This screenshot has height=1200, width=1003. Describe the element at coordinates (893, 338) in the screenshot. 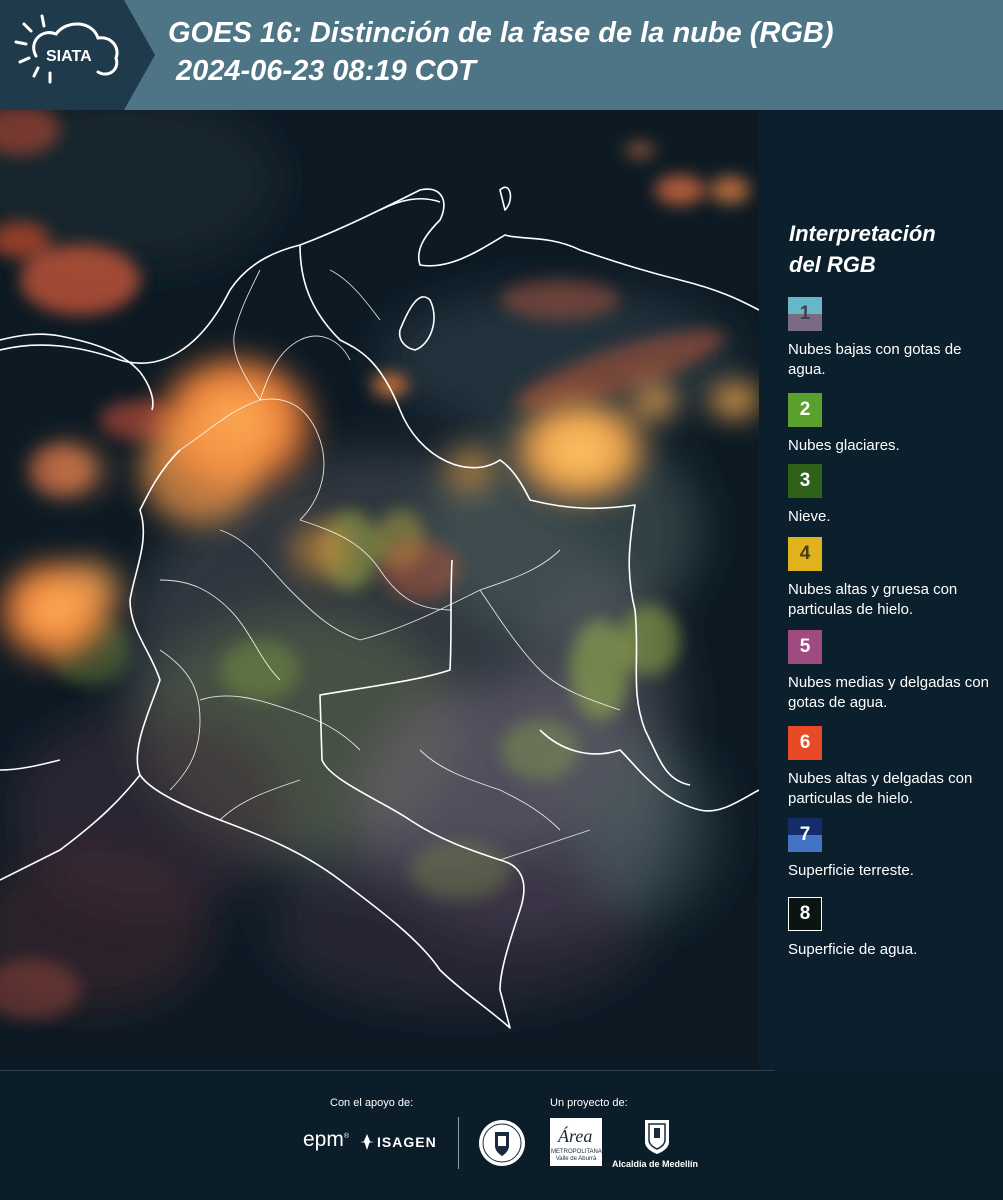

I see `legend-item-1: 1 Nubes bajas con gotas de agua.` at that location.